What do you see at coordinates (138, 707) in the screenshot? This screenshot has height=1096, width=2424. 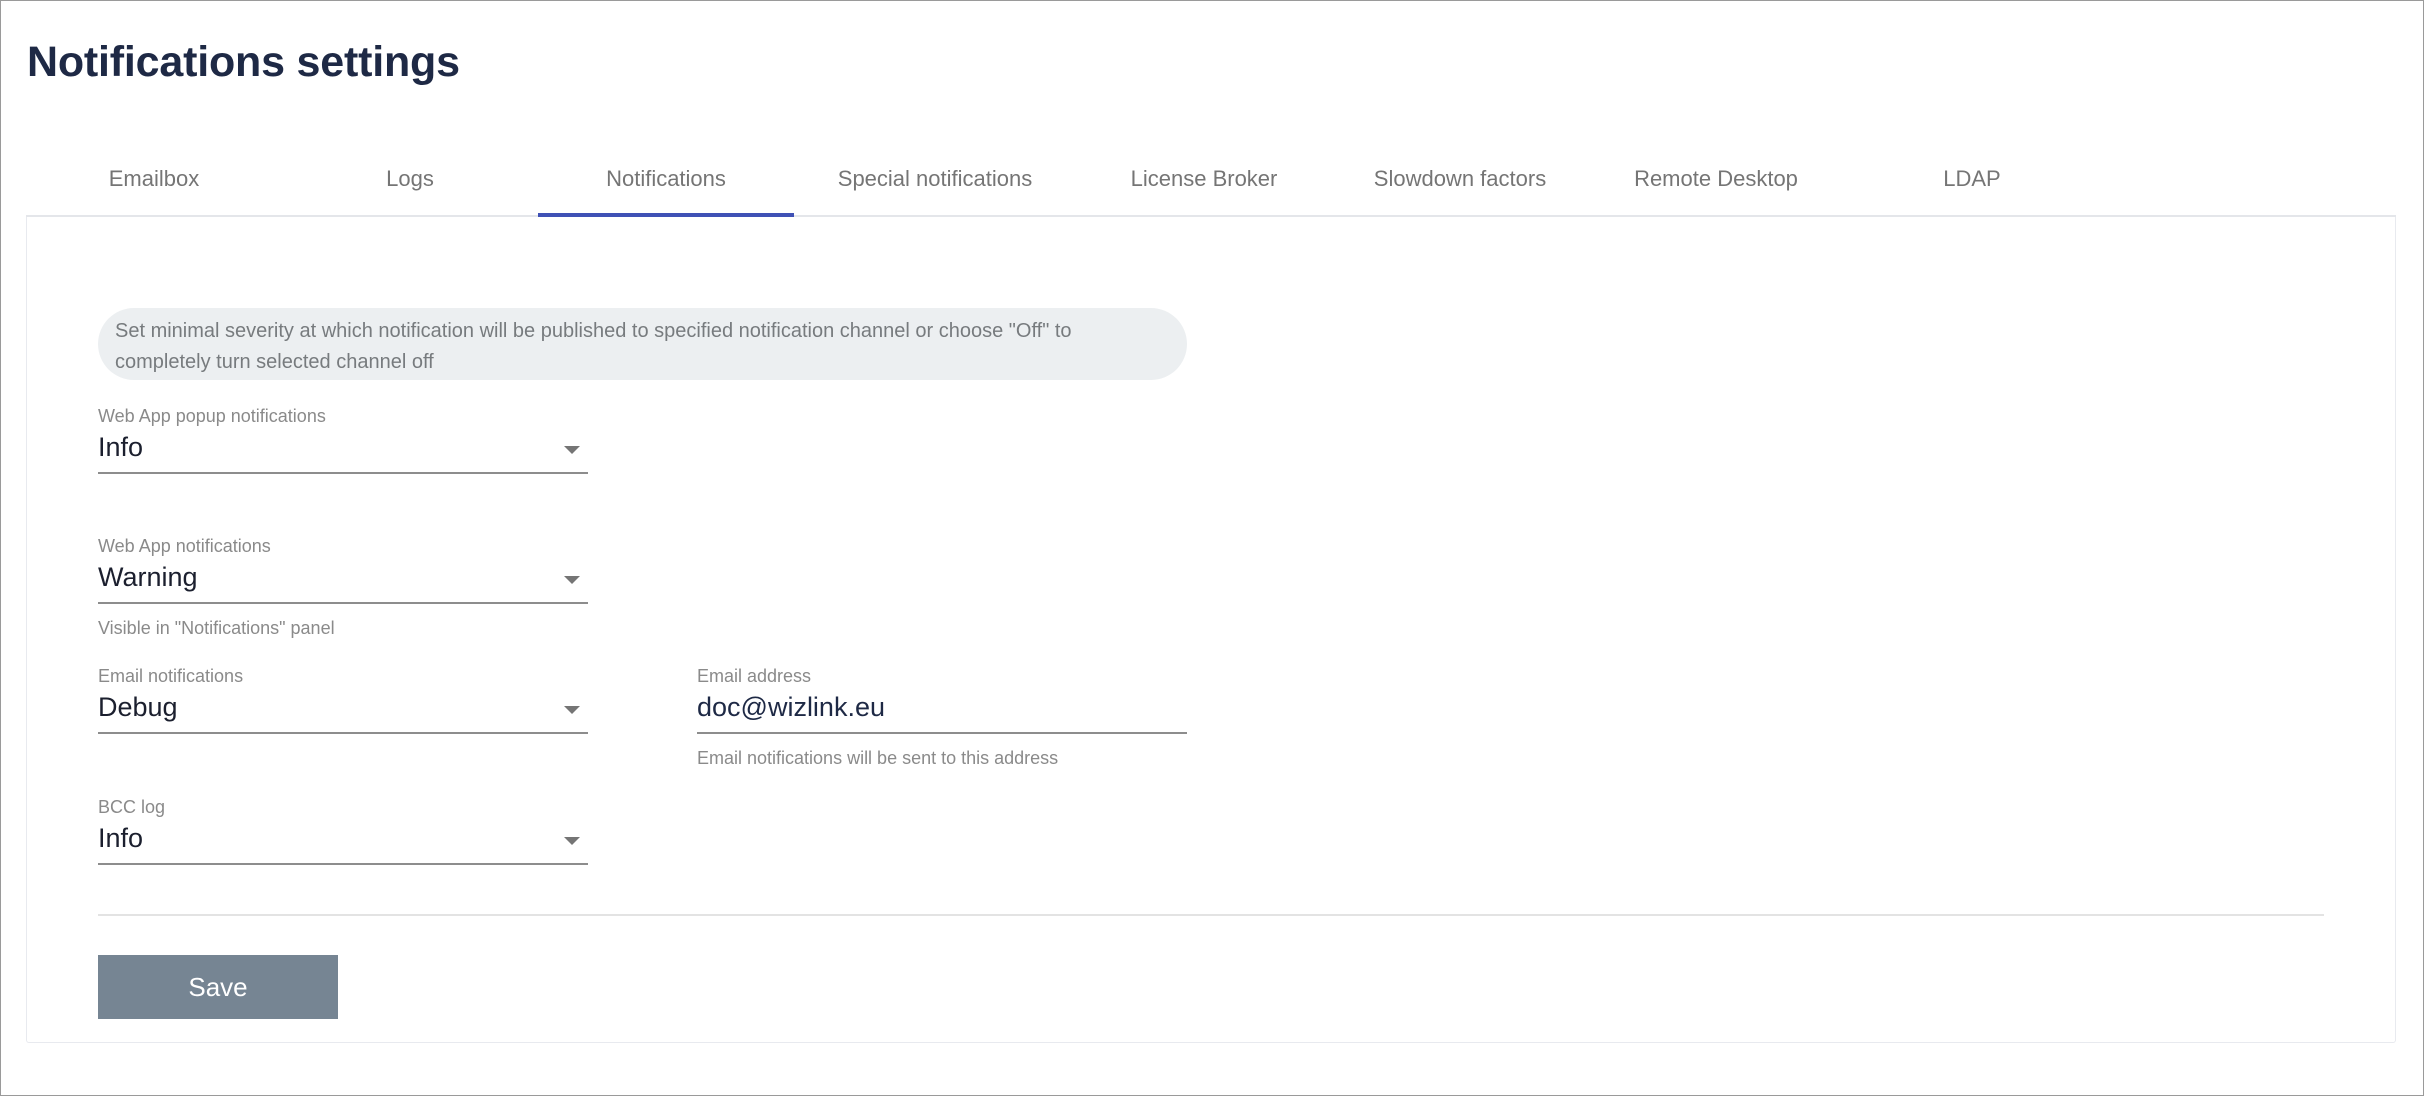 I see `email-notifications-value: Debug` at bounding box center [138, 707].